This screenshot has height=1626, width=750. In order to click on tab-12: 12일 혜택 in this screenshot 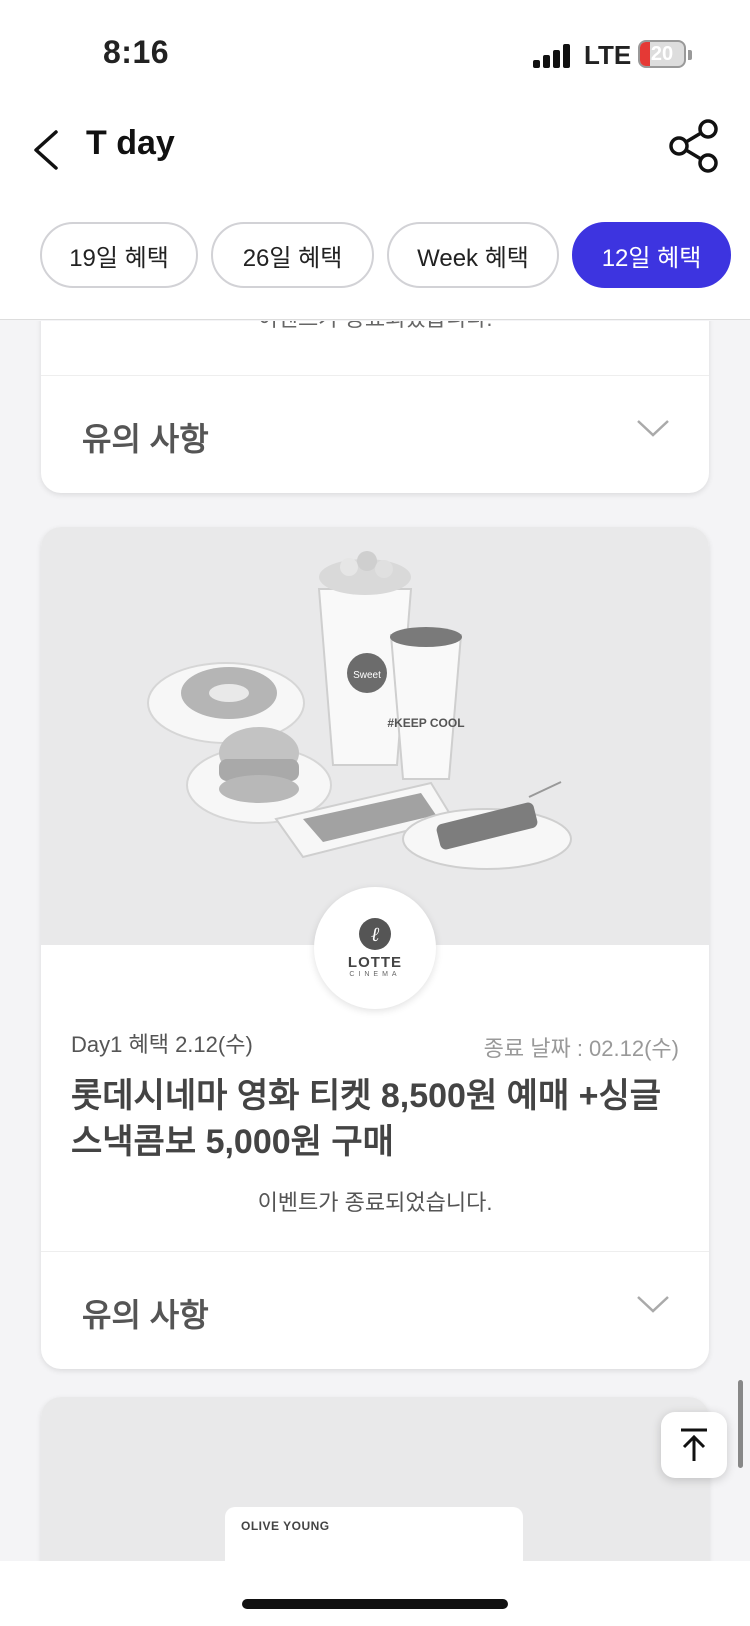, I will do `click(651, 255)`.